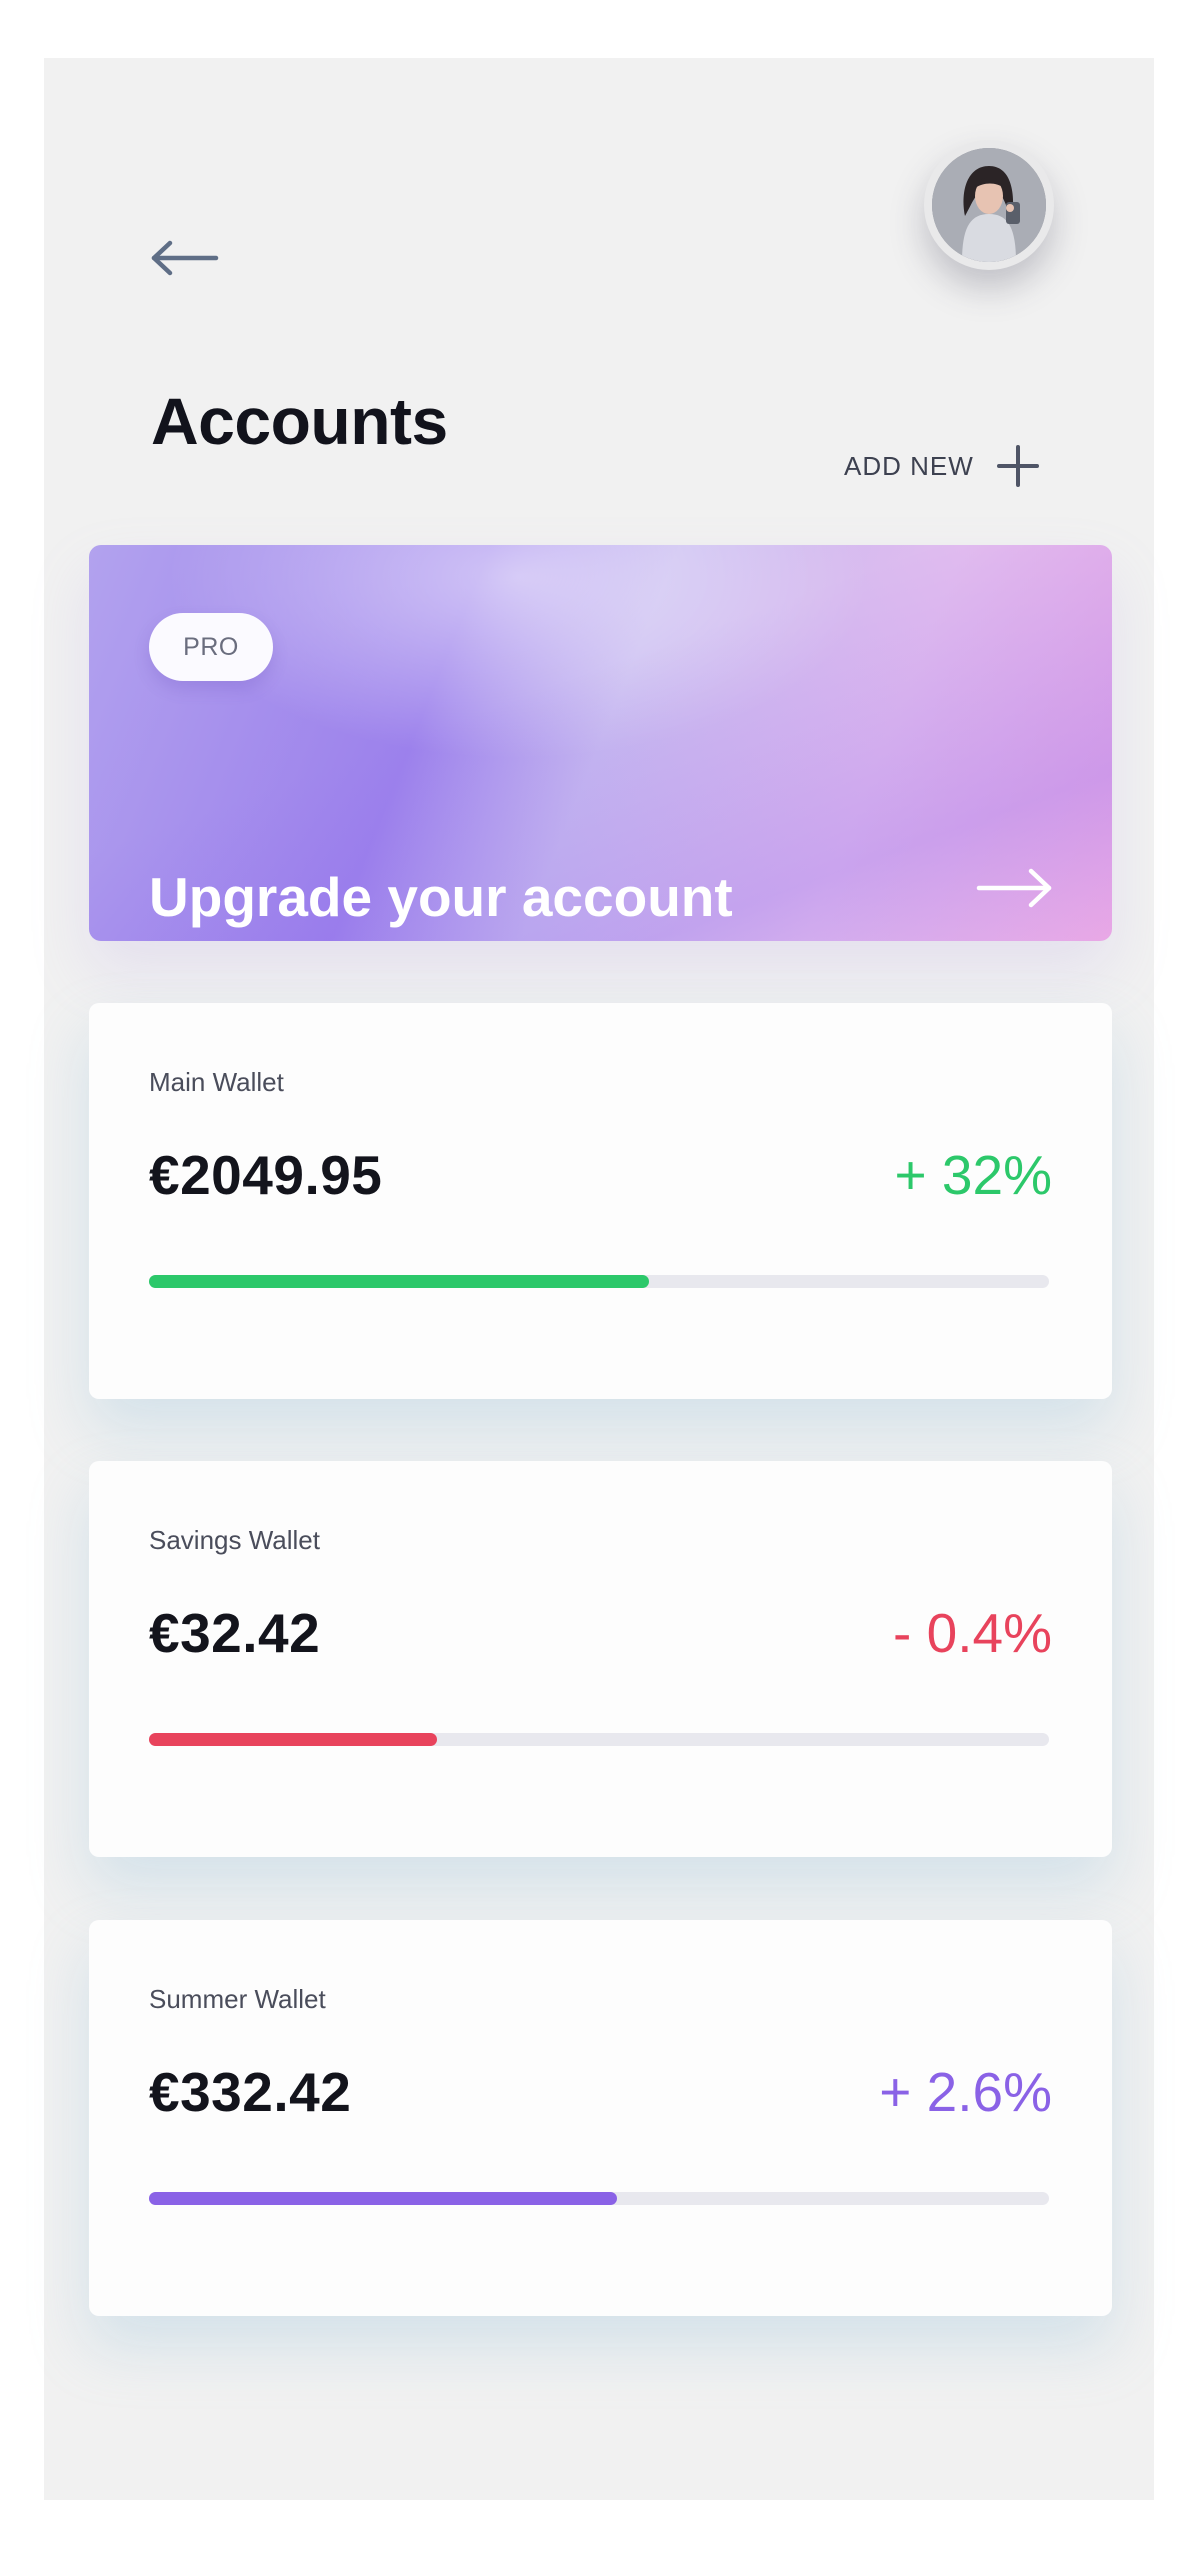  What do you see at coordinates (299, 421) in the screenshot?
I see `page-title: Accounts` at bounding box center [299, 421].